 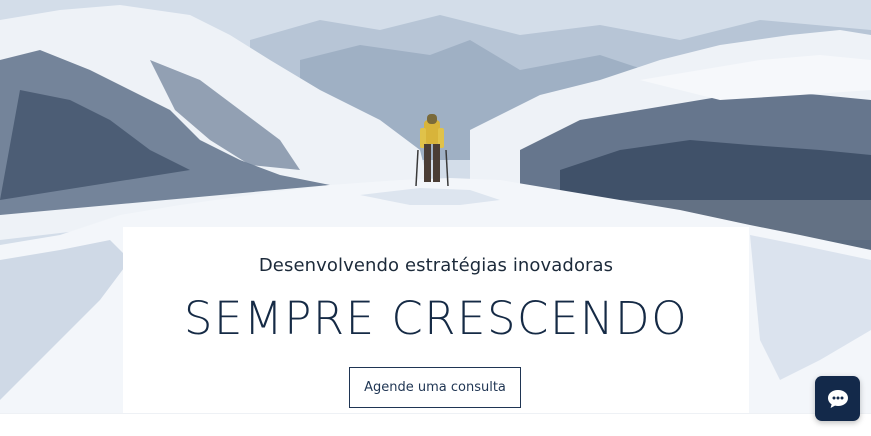 What do you see at coordinates (435, 387) in the screenshot?
I see `schedule-consultation-button: Agende uma consulta` at bounding box center [435, 387].